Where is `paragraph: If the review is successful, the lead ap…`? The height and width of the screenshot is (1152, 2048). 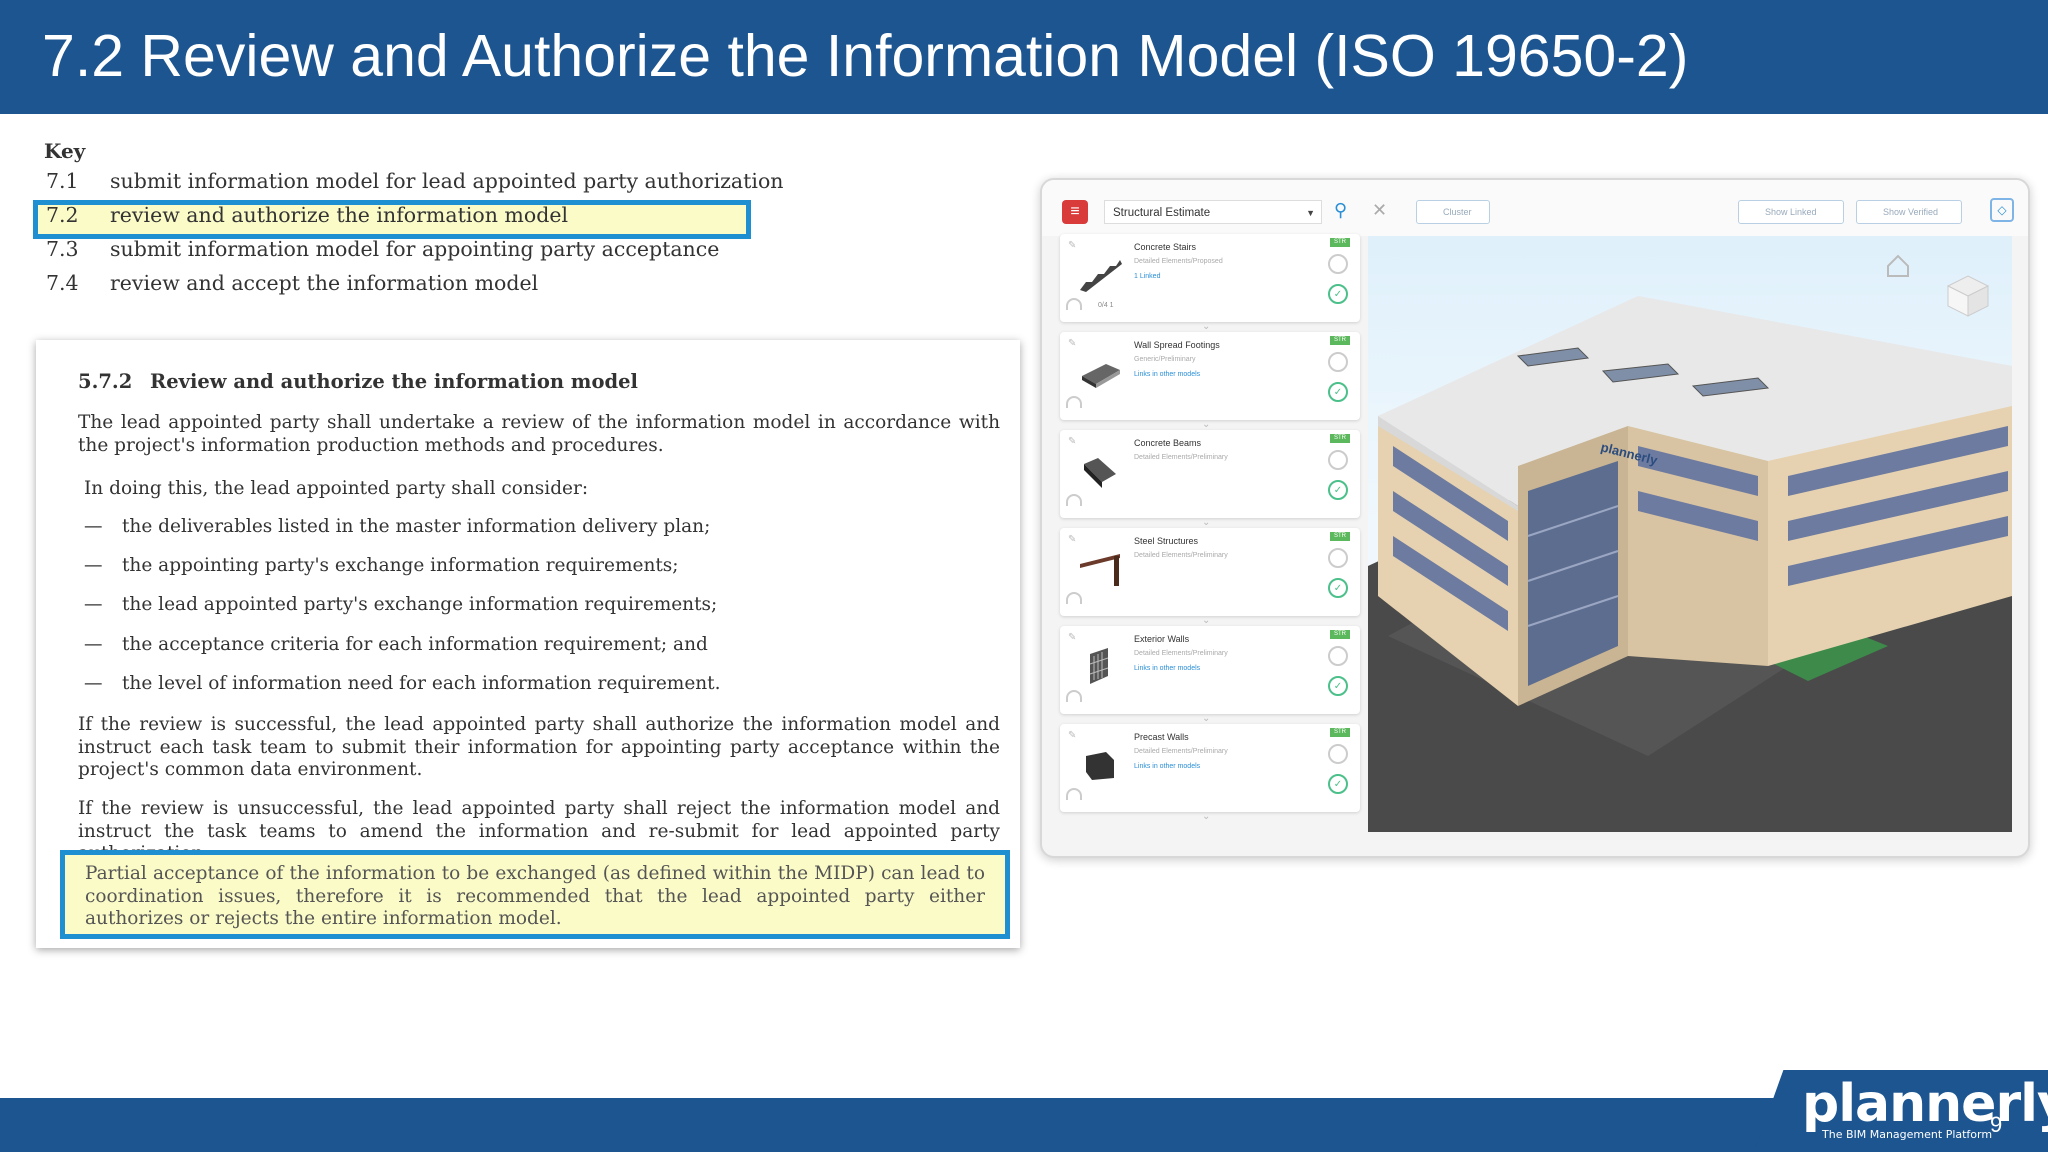 paragraph: If the review is successful, the lead ap… is located at coordinates (539, 747).